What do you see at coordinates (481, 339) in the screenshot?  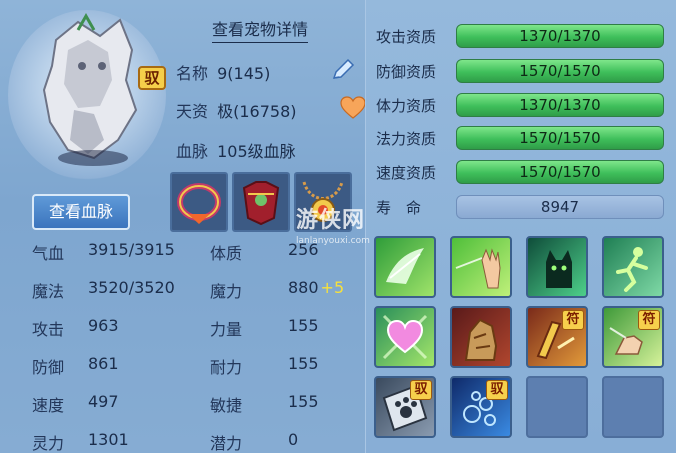 I see `rock-skill-icon` at bounding box center [481, 339].